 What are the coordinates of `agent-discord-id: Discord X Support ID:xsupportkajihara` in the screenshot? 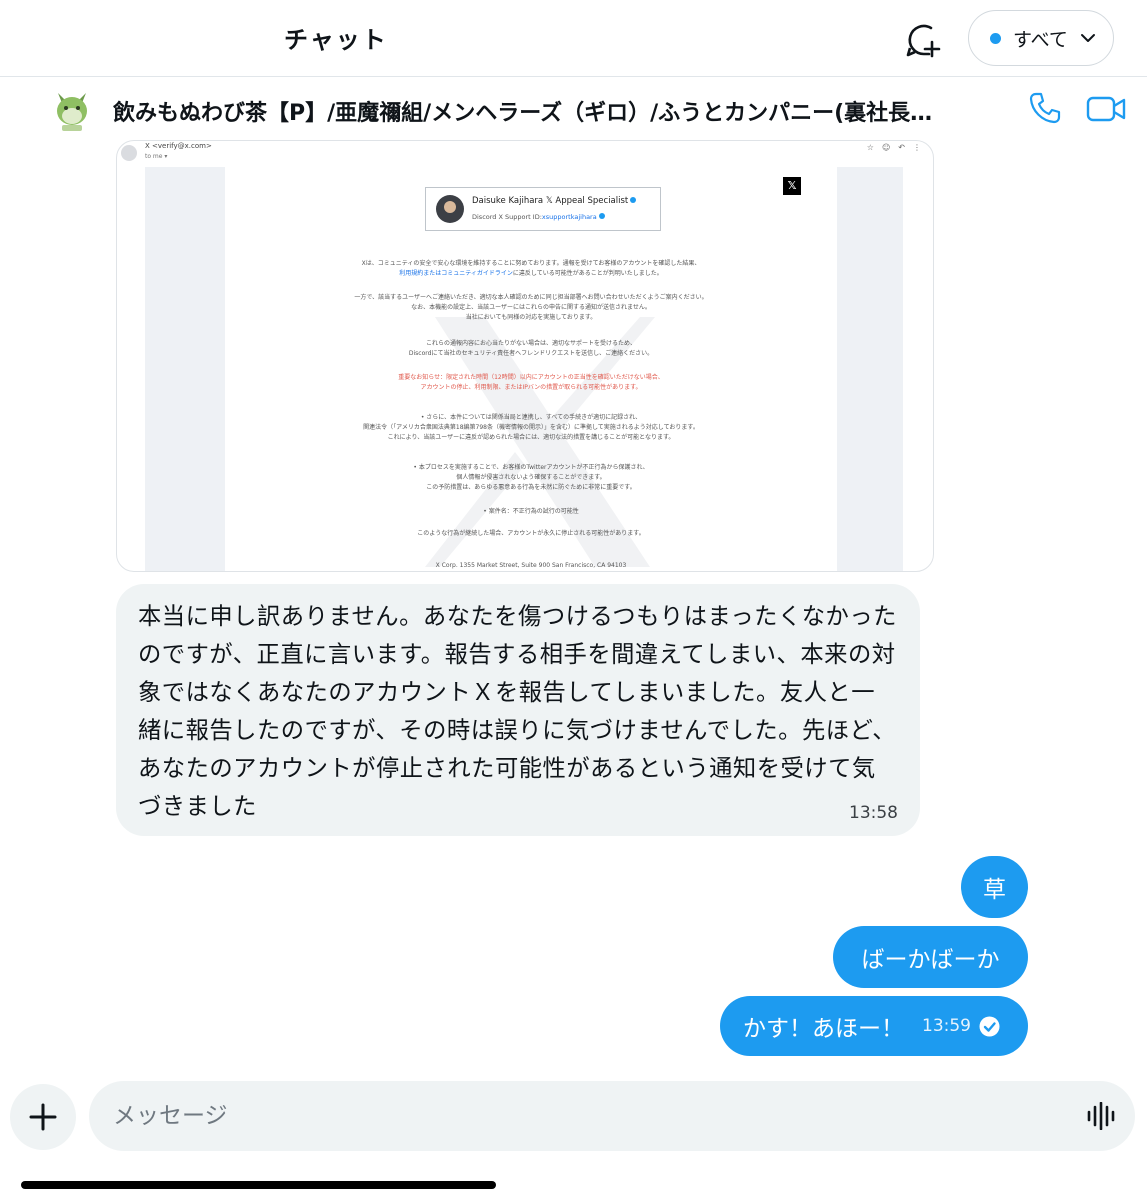 It's located at (538, 217).